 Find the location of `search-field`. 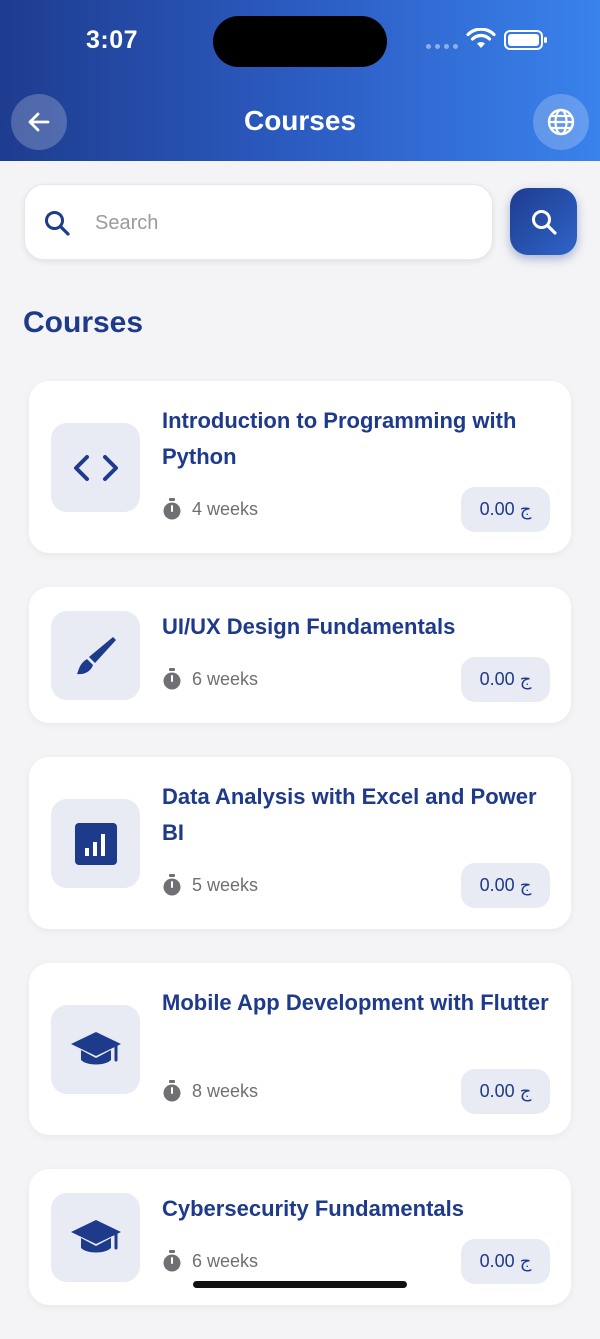

search-field is located at coordinates (258, 222).